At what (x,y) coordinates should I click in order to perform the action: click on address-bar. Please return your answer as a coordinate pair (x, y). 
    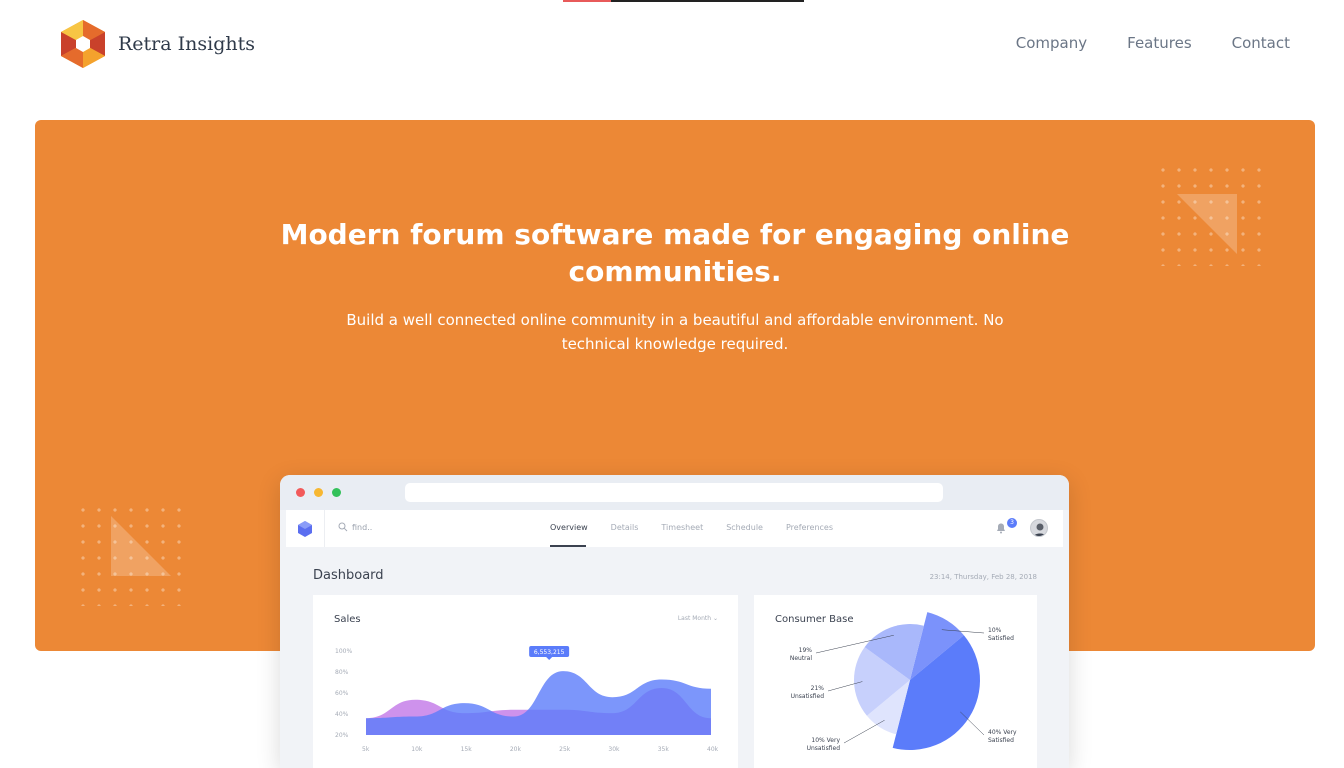
    Looking at the image, I should click on (674, 492).